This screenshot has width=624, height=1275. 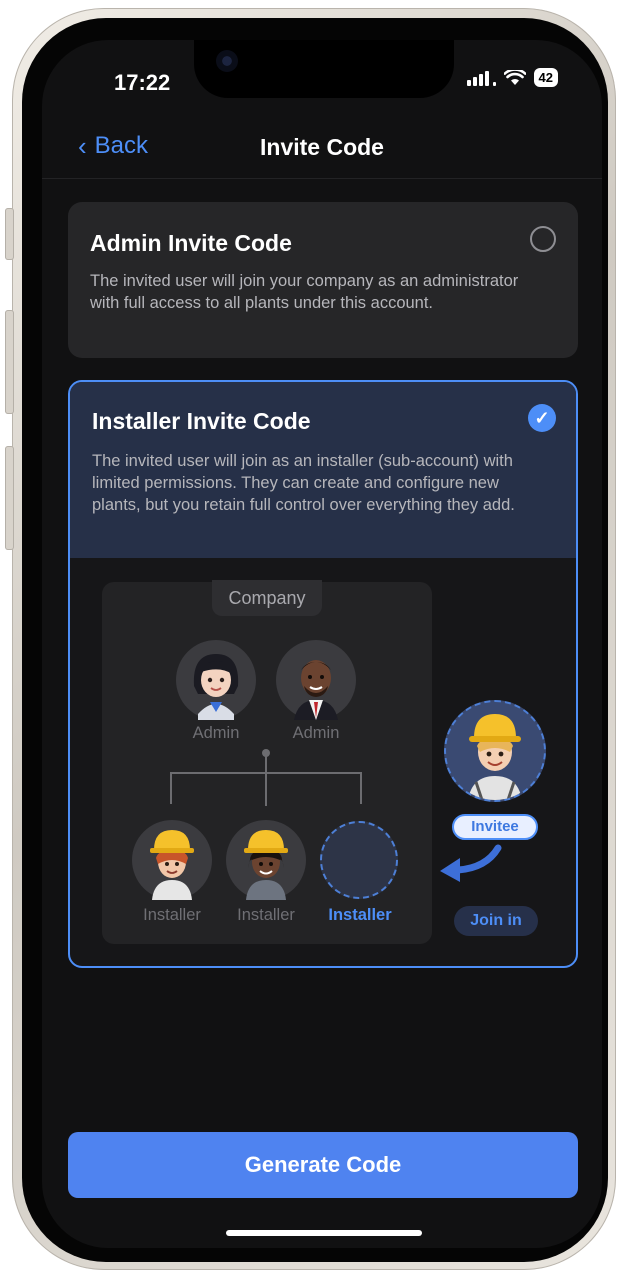 I want to click on invitee-badge: Invitee, so click(x=495, y=827).